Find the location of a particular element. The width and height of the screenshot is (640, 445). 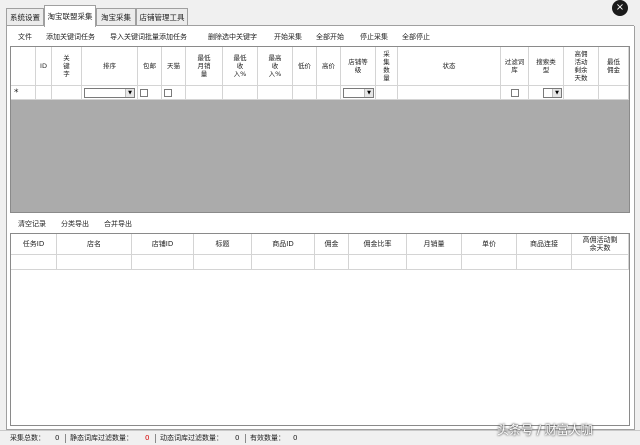

sort-dropdown: ▼ is located at coordinates (109, 93).